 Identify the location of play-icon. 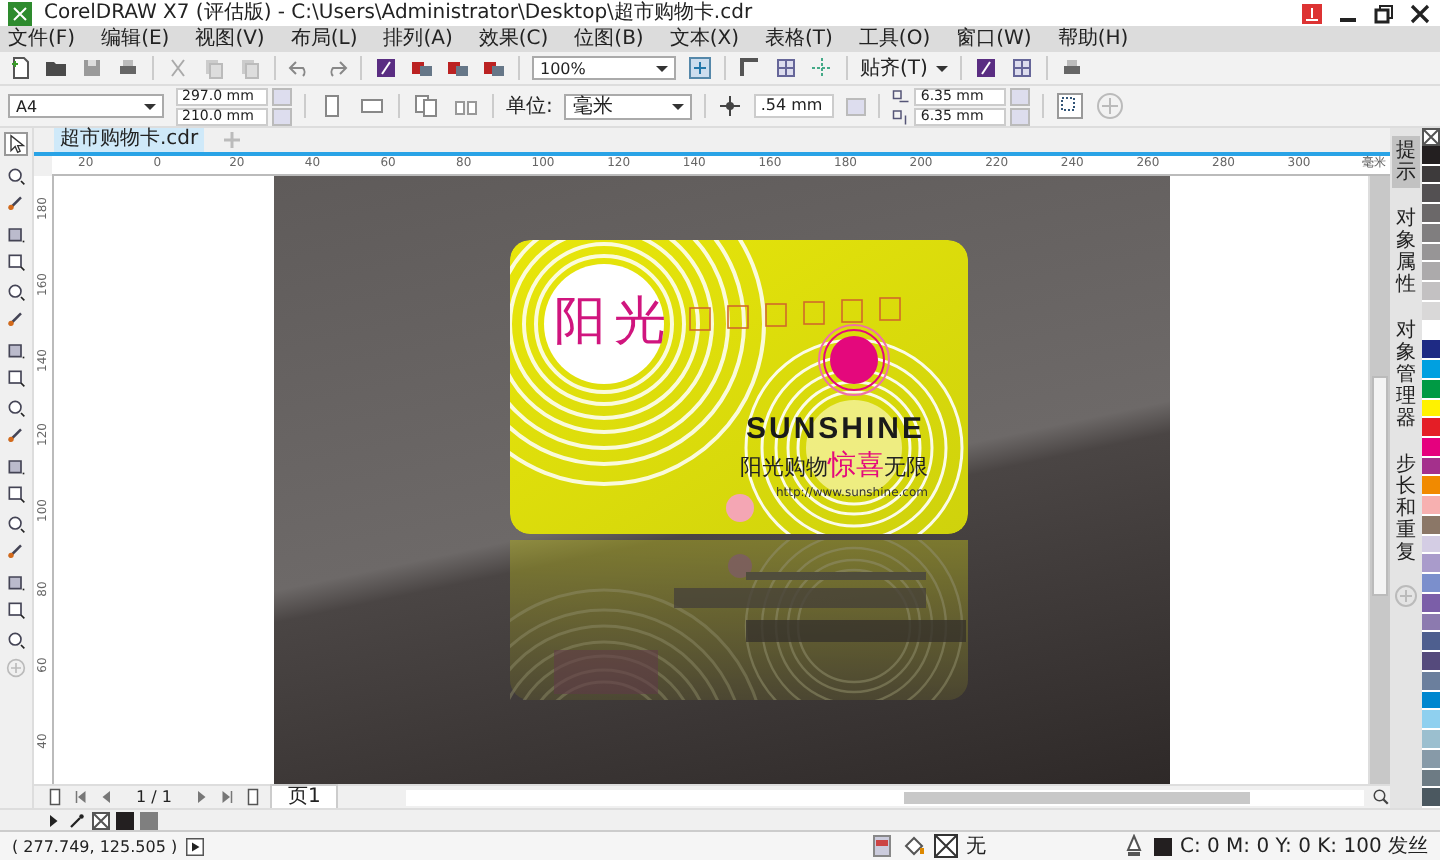
(194, 846).